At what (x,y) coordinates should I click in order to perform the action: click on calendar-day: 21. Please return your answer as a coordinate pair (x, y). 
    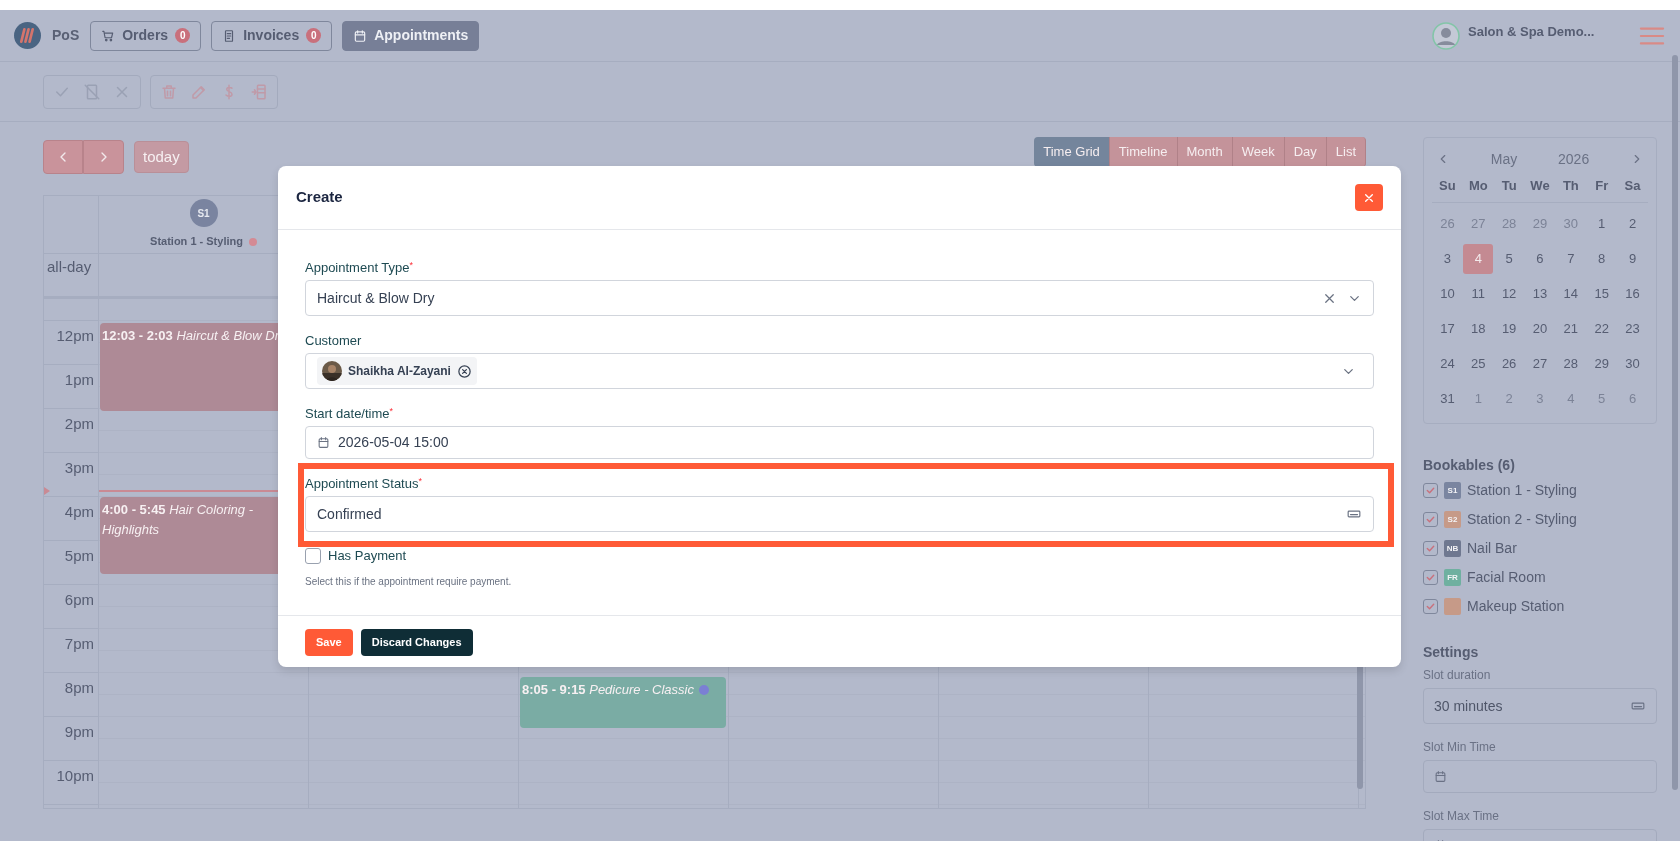
    Looking at the image, I should click on (1570, 329).